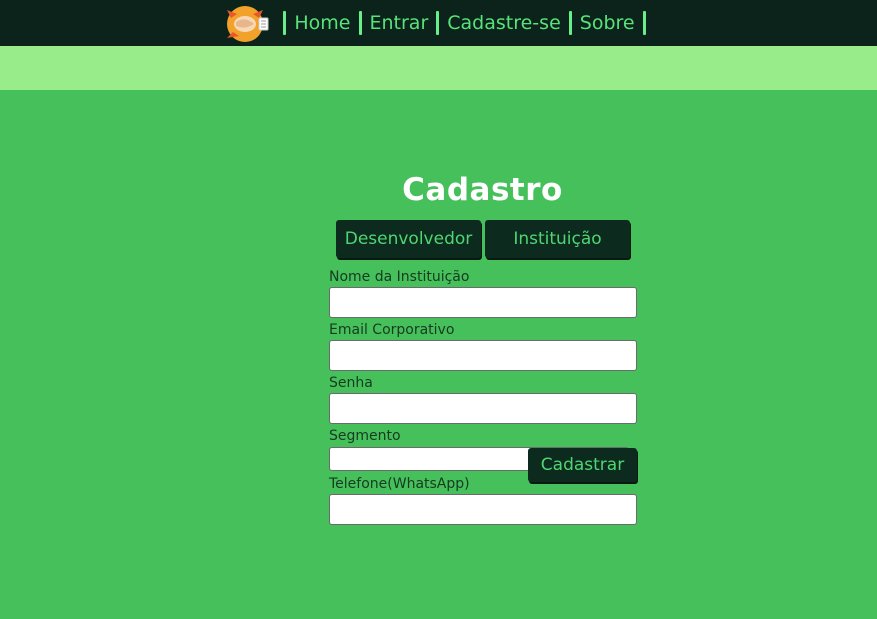 This screenshot has height=619, width=877. Describe the element at coordinates (483, 302) in the screenshot. I see `institution-name-input` at that location.